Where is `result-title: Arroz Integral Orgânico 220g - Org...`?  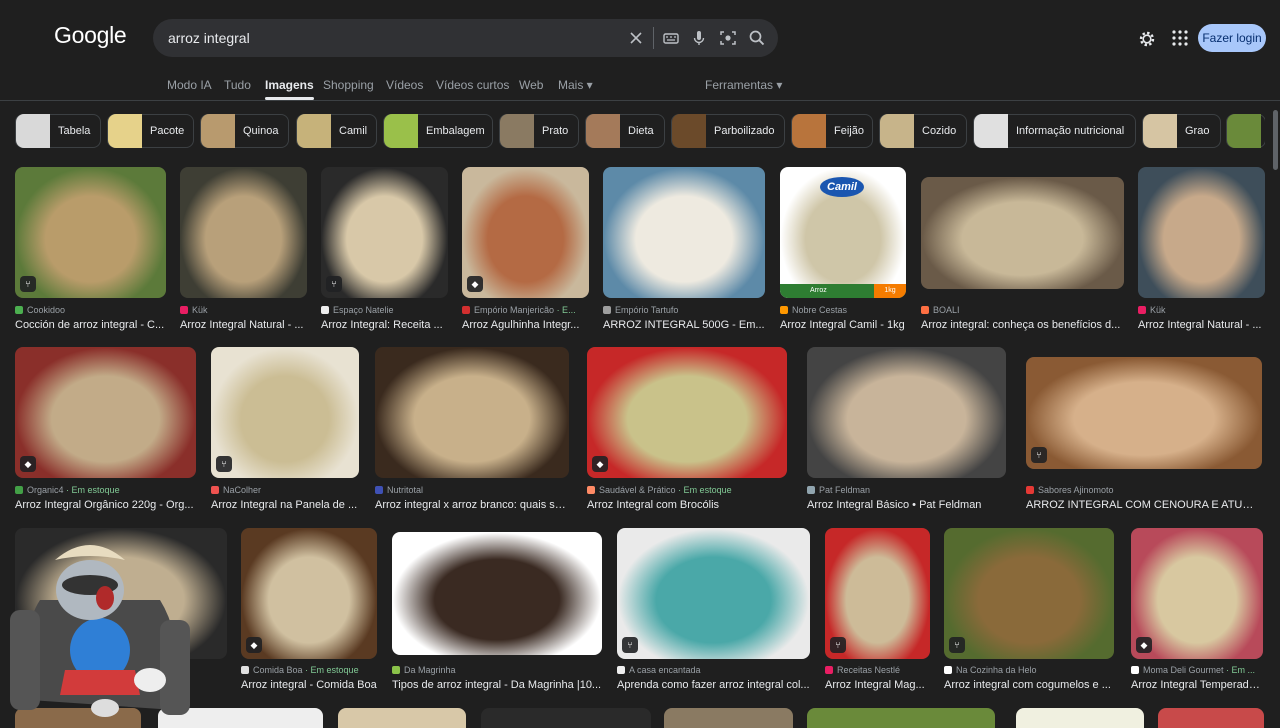 result-title: Arroz Integral Orgânico 220g - Org... is located at coordinates (105, 505).